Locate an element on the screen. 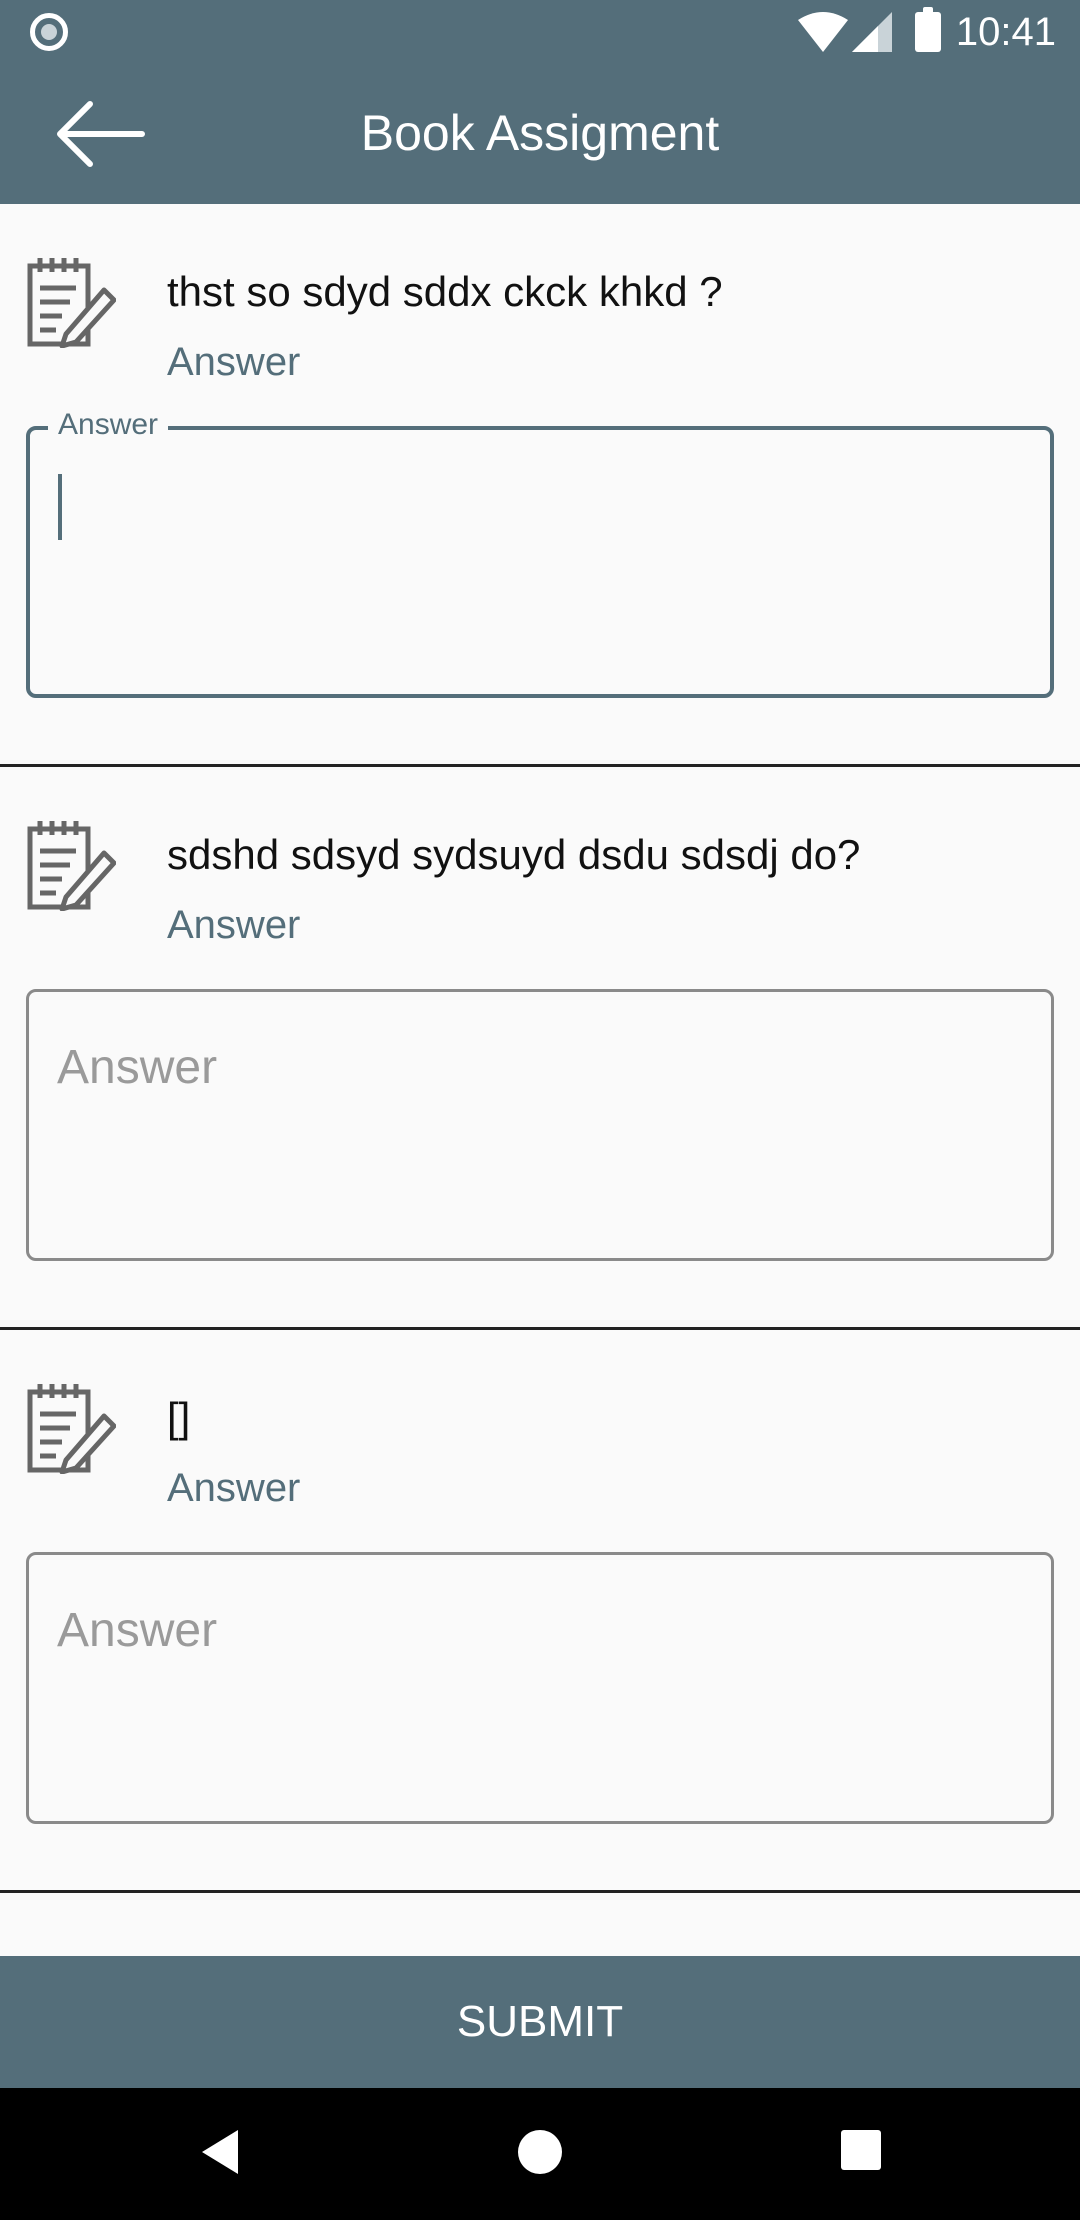  system-nav-bar is located at coordinates (540, 2154).